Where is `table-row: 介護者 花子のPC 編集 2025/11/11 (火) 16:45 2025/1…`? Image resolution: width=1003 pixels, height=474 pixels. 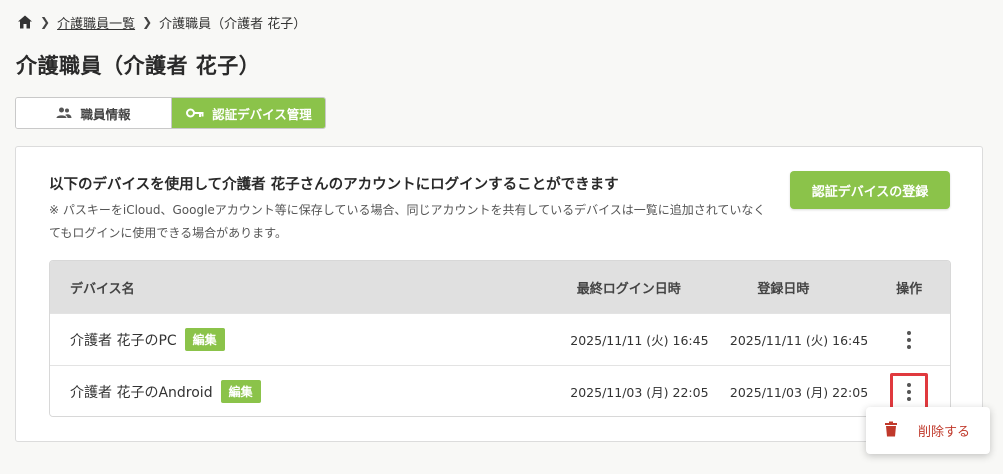
table-row: 介護者 花子のPC 編集 2025/11/11 (火) 16:45 2025/1… is located at coordinates (500, 339).